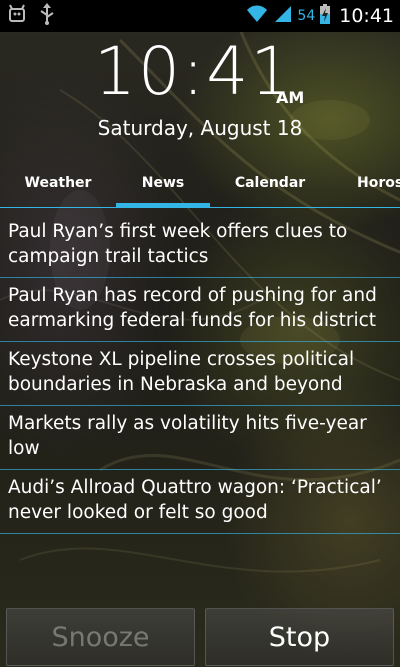 This screenshot has height=667, width=400. Describe the element at coordinates (290, 97) in the screenshot. I see `clock-ampm: AM` at that location.